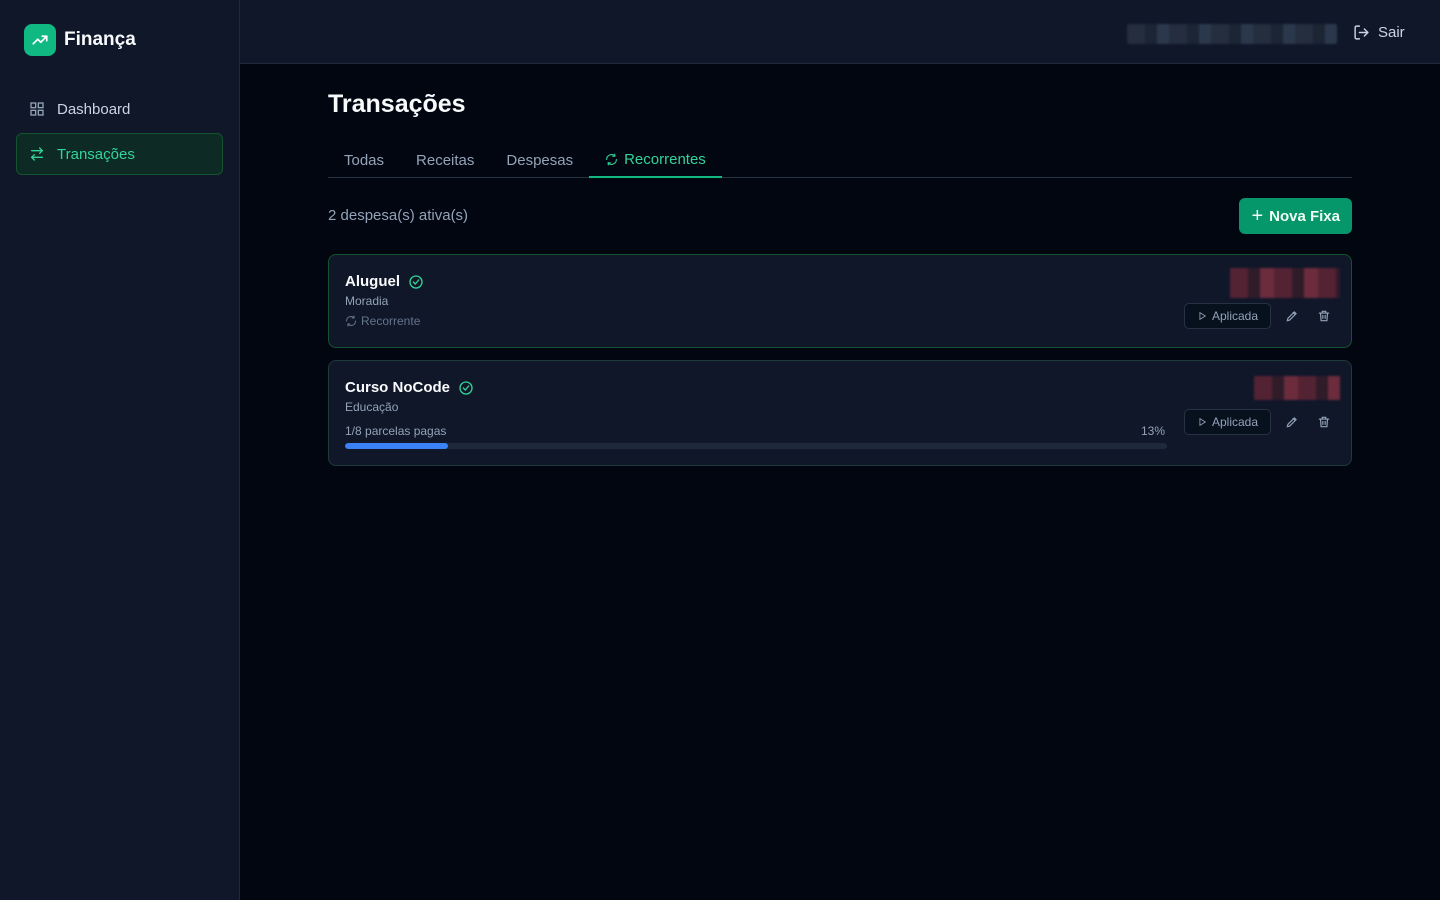 This screenshot has height=900, width=1440. What do you see at coordinates (665, 159) in the screenshot?
I see `tab-recurring-label: Recorrentes` at bounding box center [665, 159].